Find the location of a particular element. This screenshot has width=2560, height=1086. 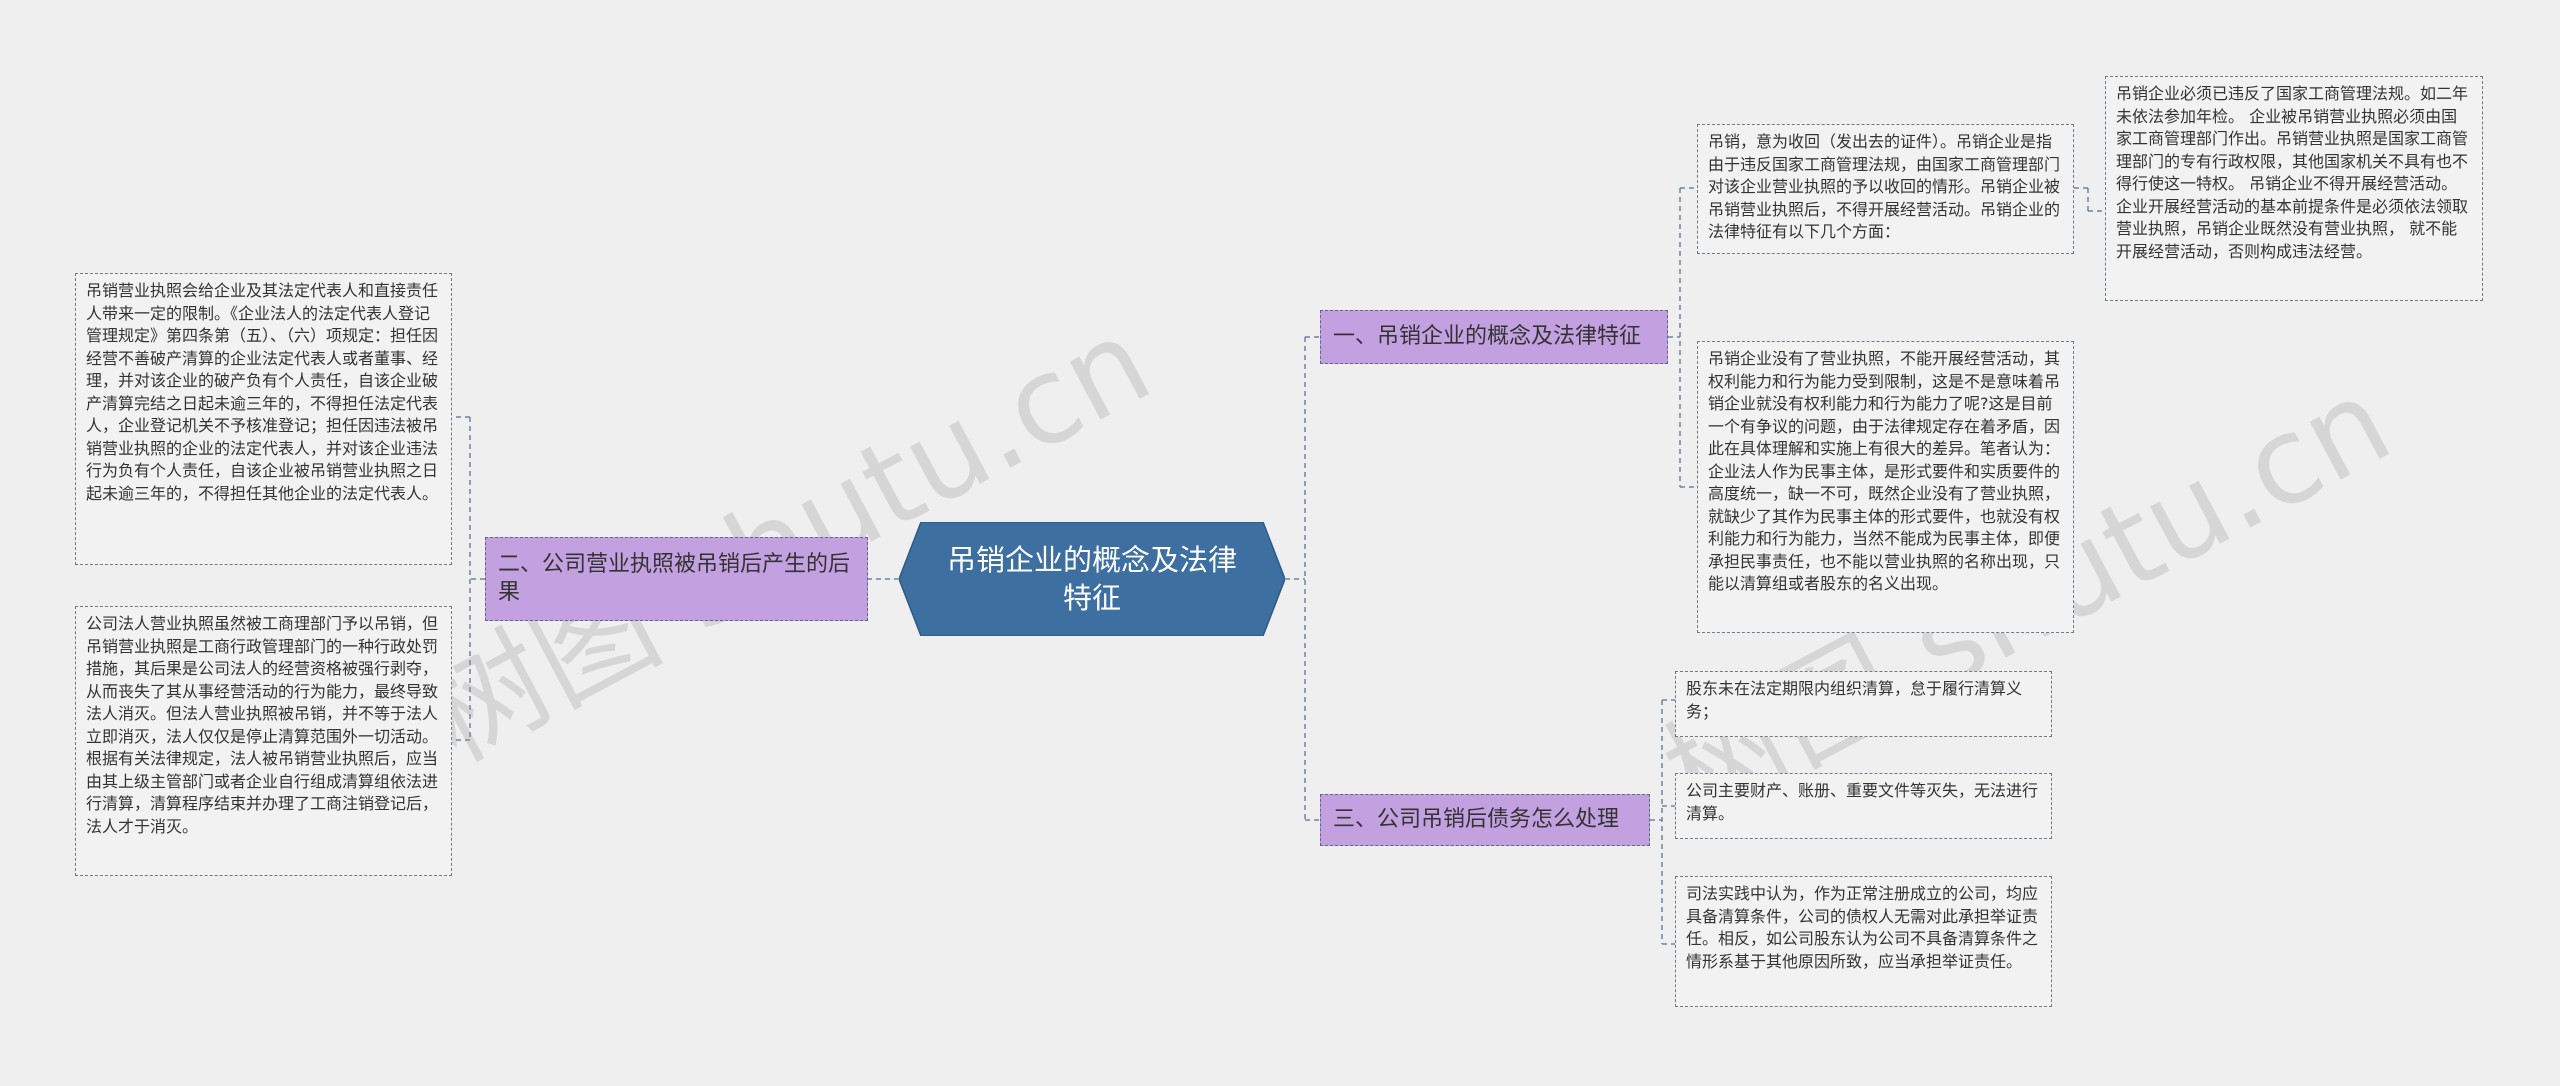

branch-concept-and-features: 一、吊销企业的概念及法律特征 is located at coordinates (1494, 337).